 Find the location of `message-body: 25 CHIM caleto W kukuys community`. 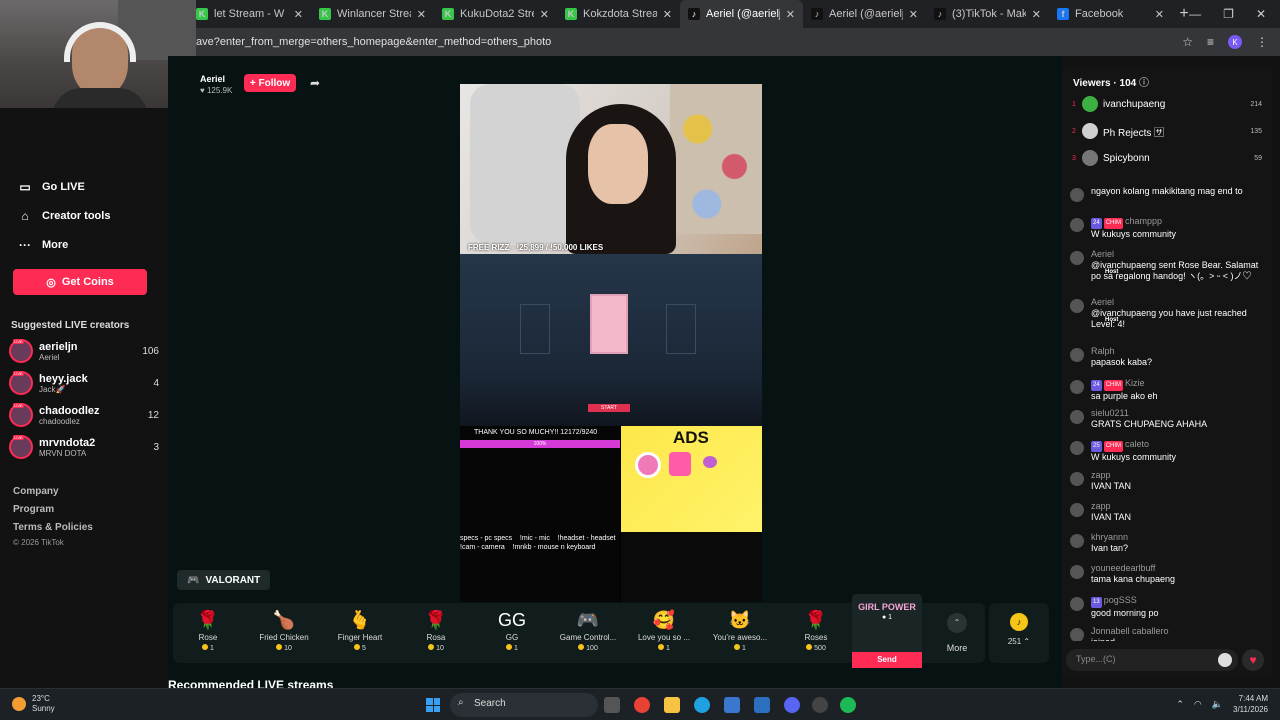

message-body: 25 CHIM caleto W kukuys community is located at coordinates (1133, 451).